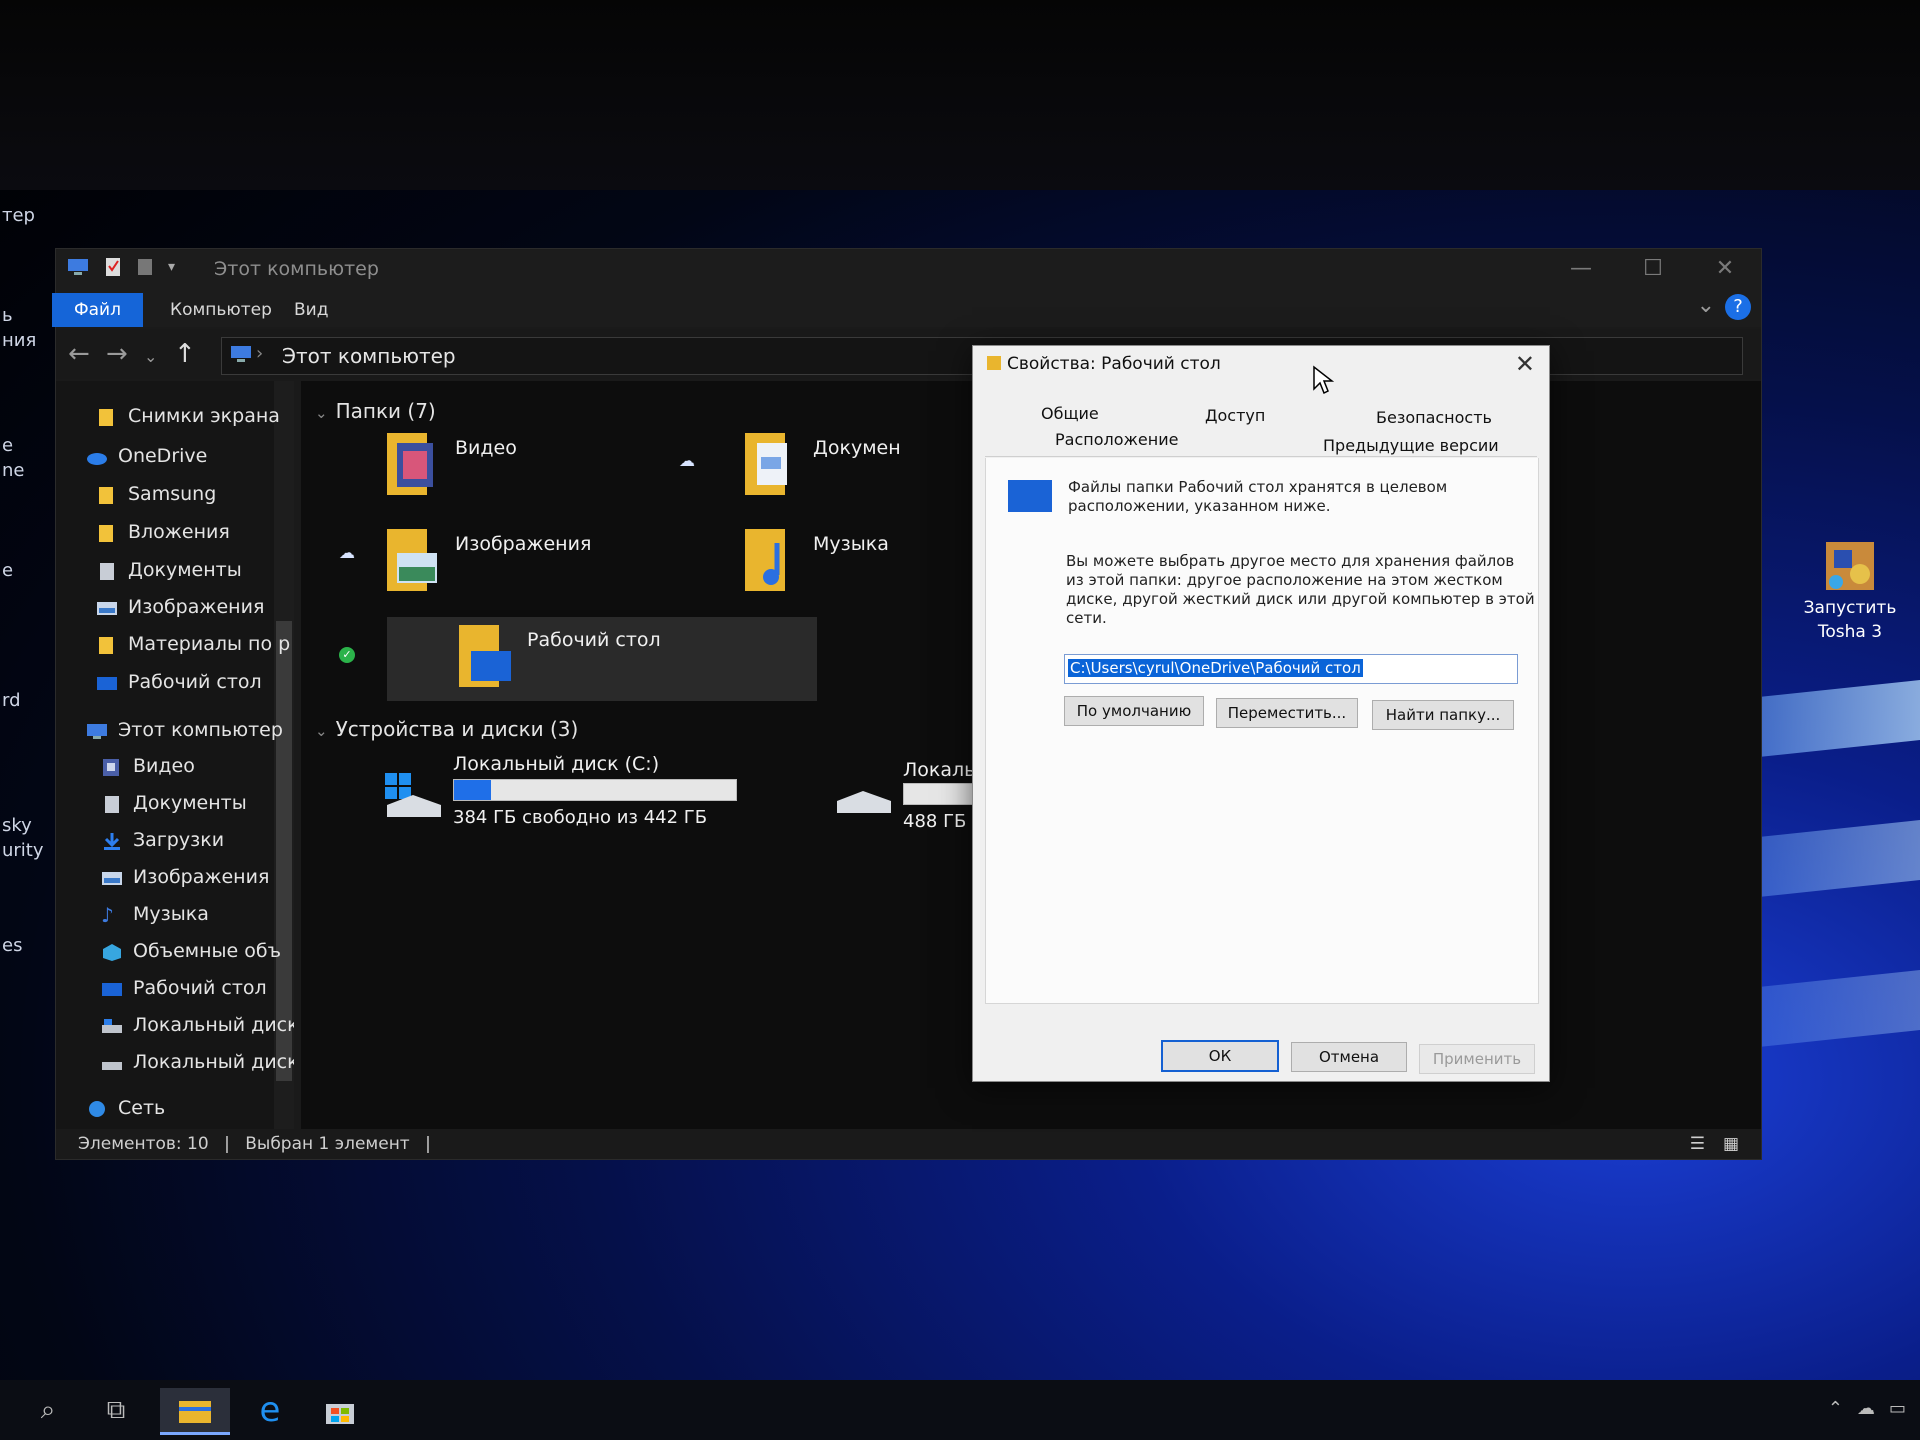  What do you see at coordinates (340, 1410) in the screenshot?
I see `store-icon` at bounding box center [340, 1410].